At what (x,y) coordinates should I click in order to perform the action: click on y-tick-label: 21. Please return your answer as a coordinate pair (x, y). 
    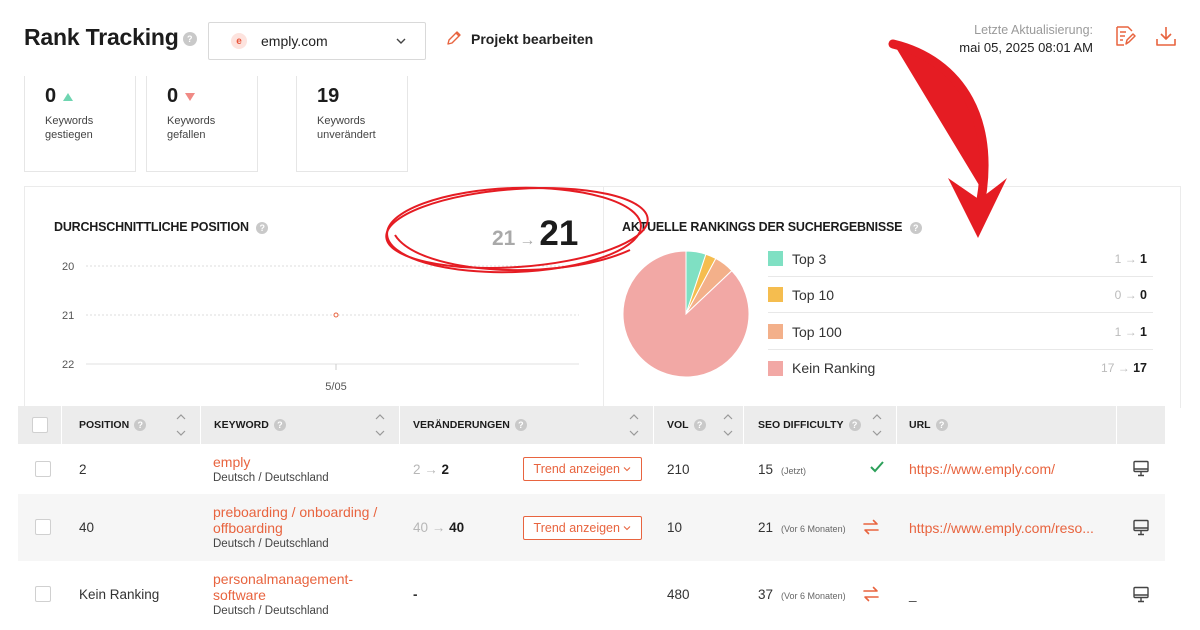
    Looking at the image, I should click on (68, 316).